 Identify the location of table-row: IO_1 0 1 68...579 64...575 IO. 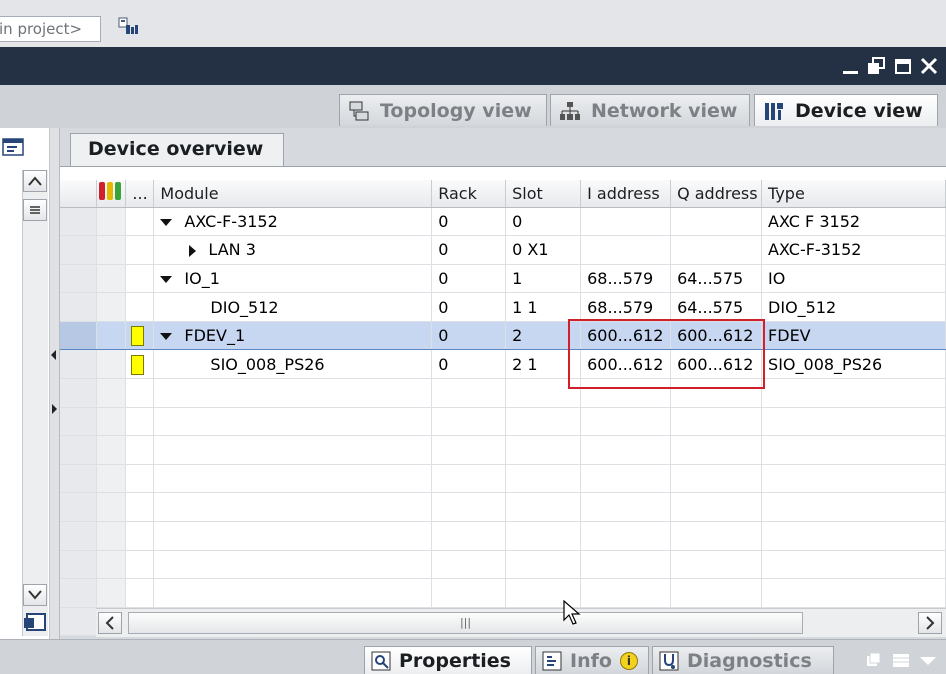
(503, 279).